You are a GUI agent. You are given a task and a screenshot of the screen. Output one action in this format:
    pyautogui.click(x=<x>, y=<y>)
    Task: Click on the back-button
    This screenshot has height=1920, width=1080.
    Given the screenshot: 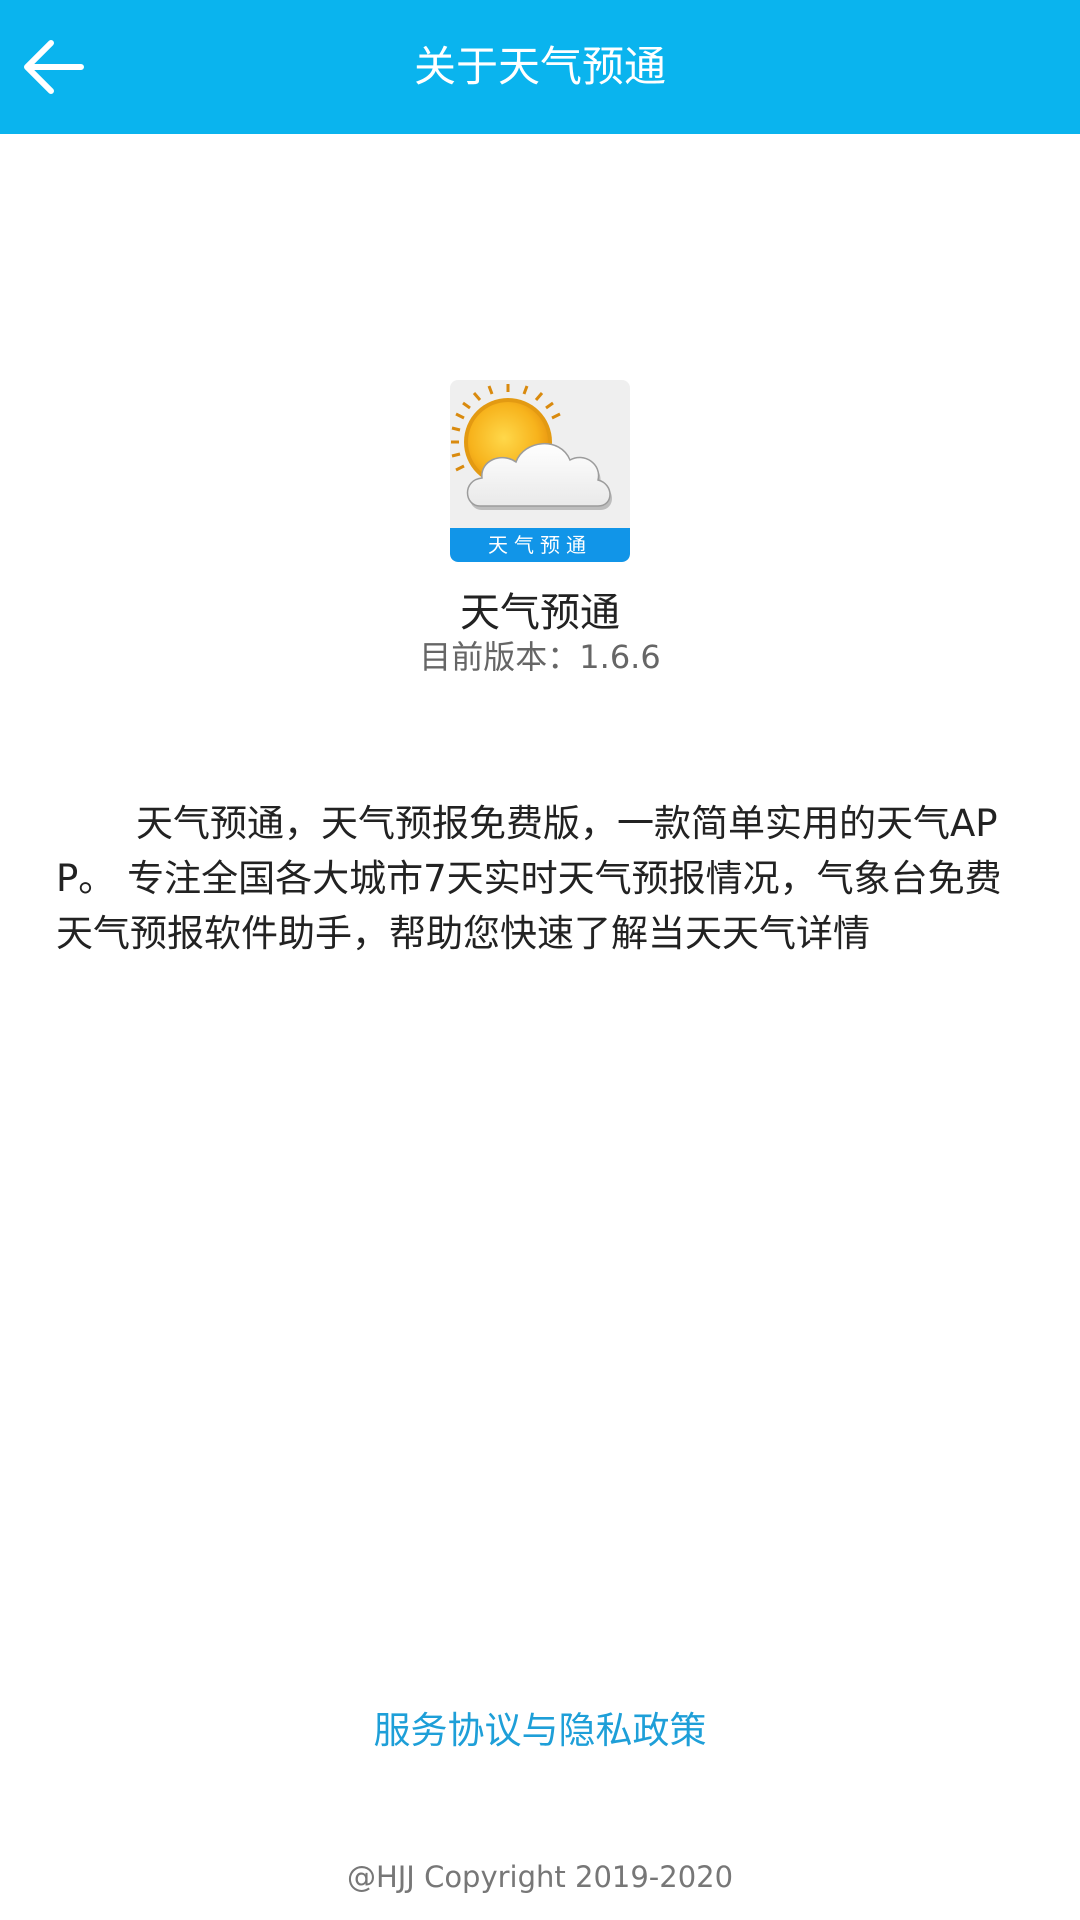 What is the action you would take?
    pyautogui.click(x=54, y=67)
    